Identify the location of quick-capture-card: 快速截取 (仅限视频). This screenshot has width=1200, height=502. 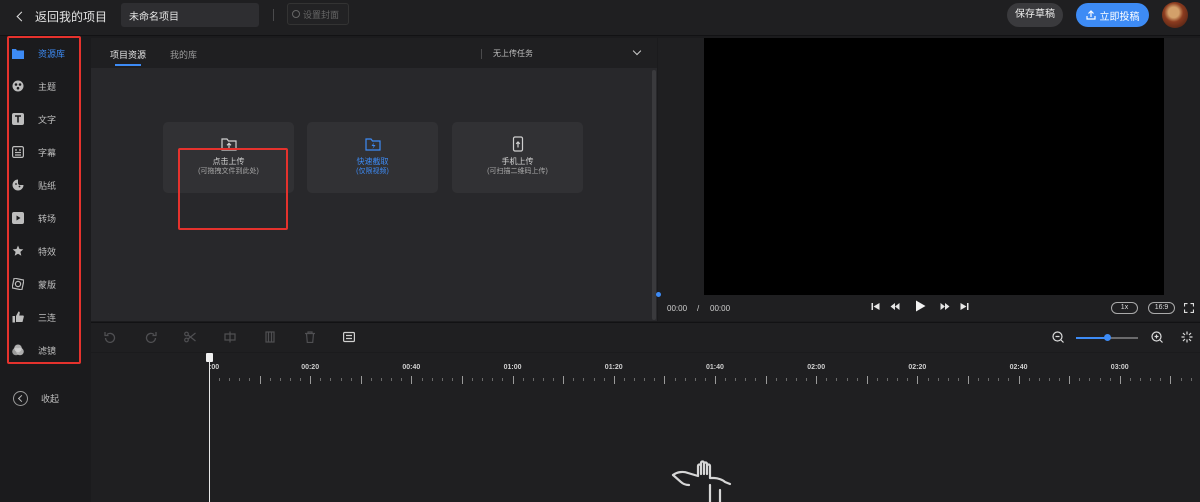
(372, 157).